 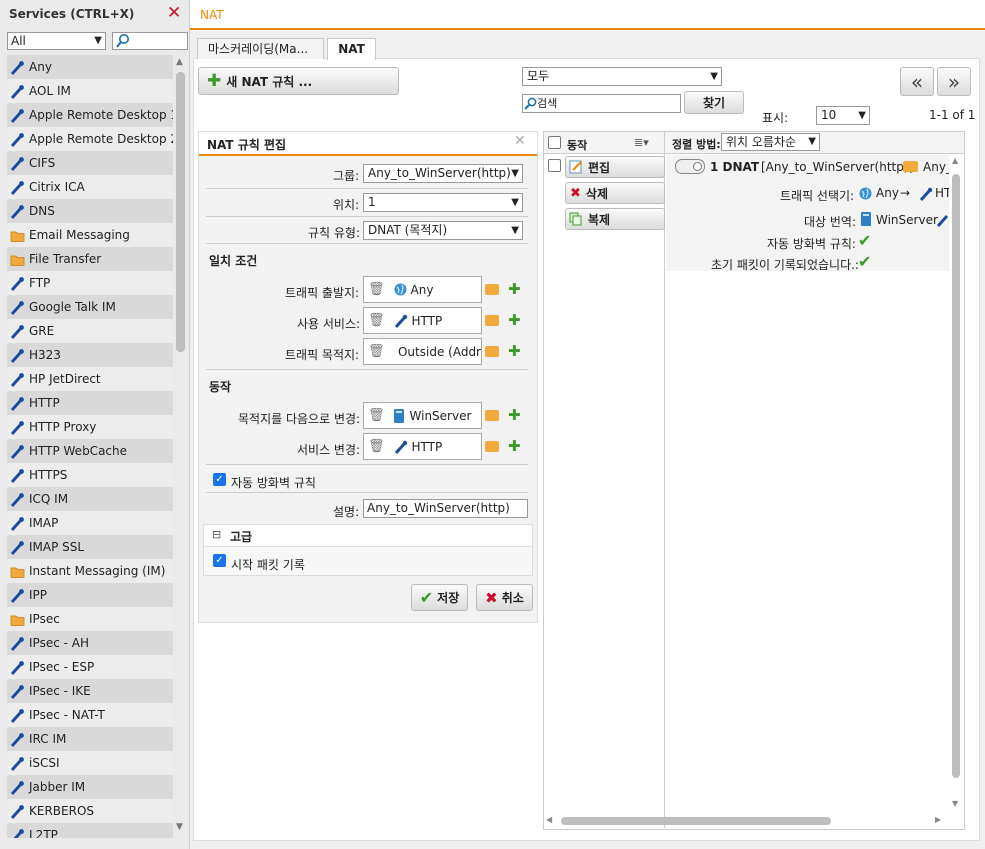 What do you see at coordinates (917, 81) in the screenshot?
I see `prev-page-button: «` at bounding box center [917, 81].